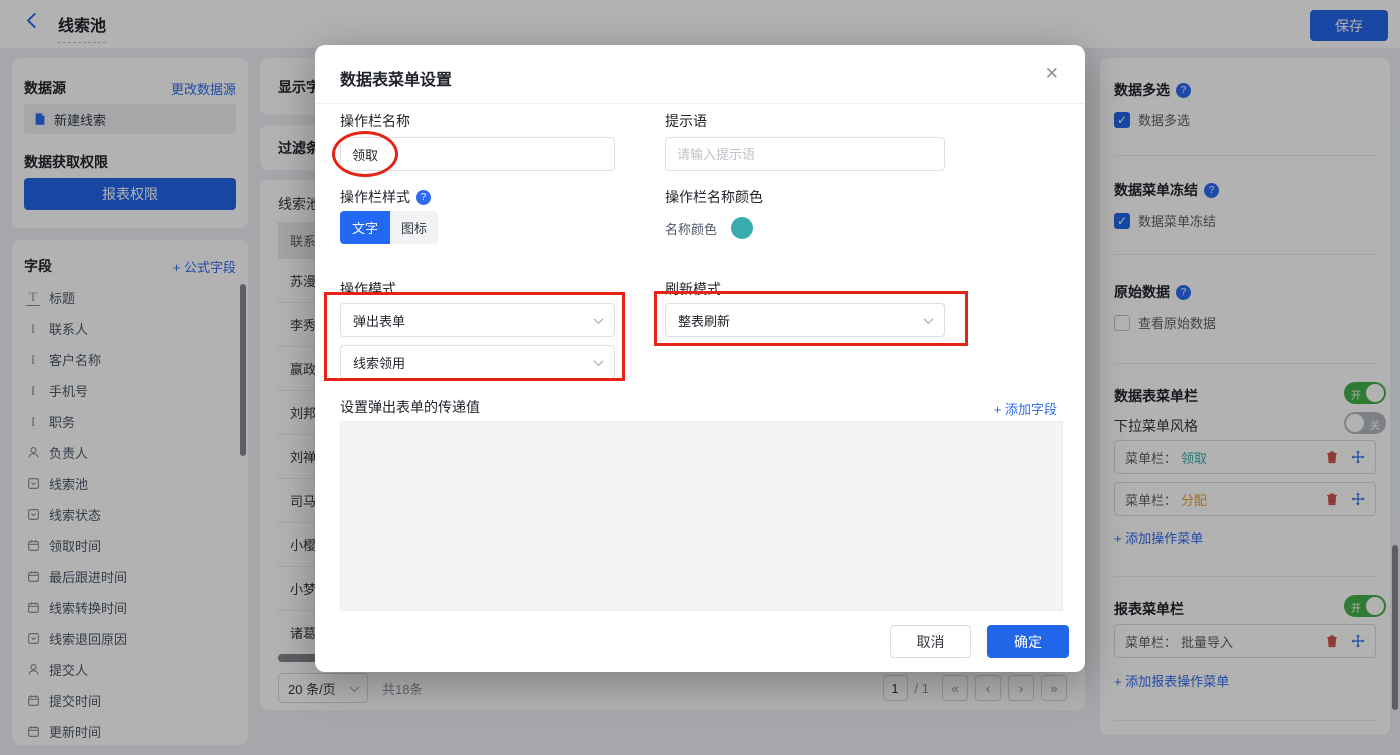  I want to click on close-icon: ✕, so click(1052, 74).